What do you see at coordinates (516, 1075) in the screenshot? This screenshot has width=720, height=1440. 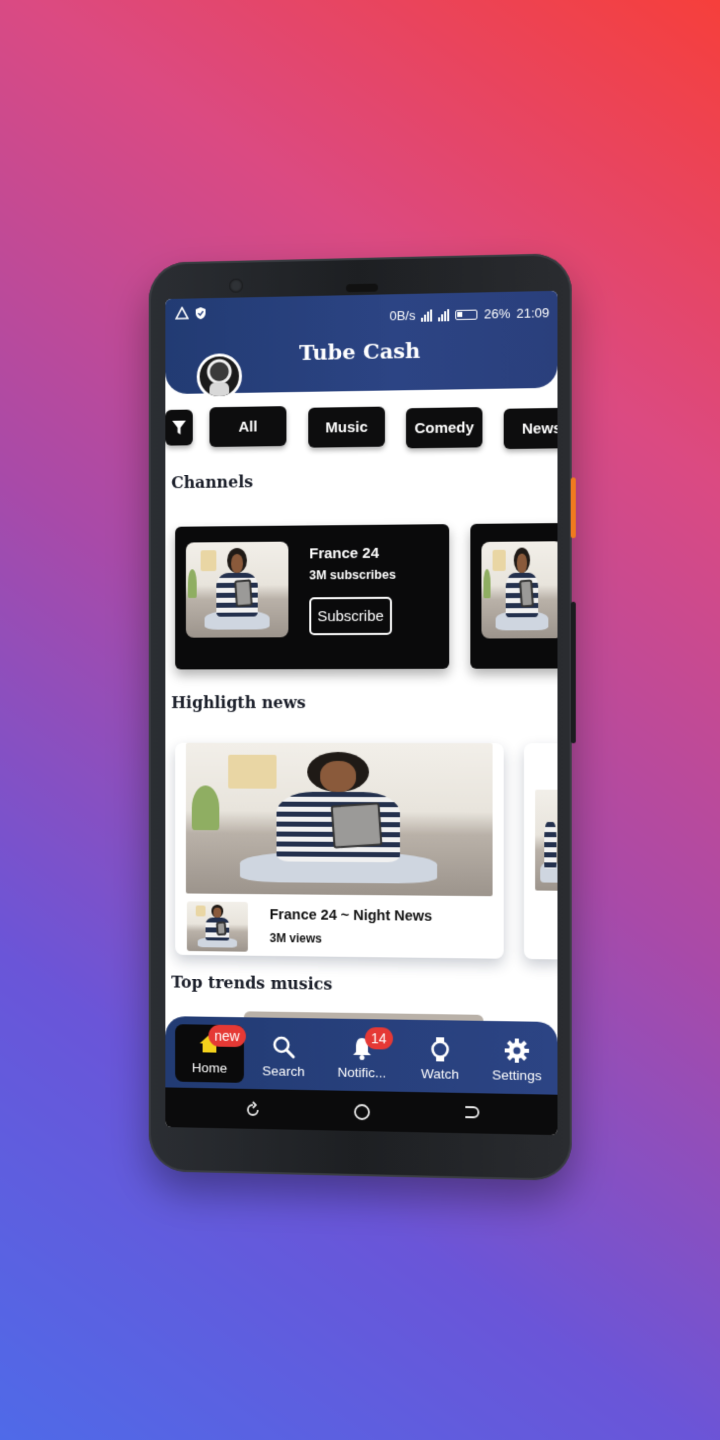 I see `nav-settings-label: Settings` at bounding box center [516, 1075].